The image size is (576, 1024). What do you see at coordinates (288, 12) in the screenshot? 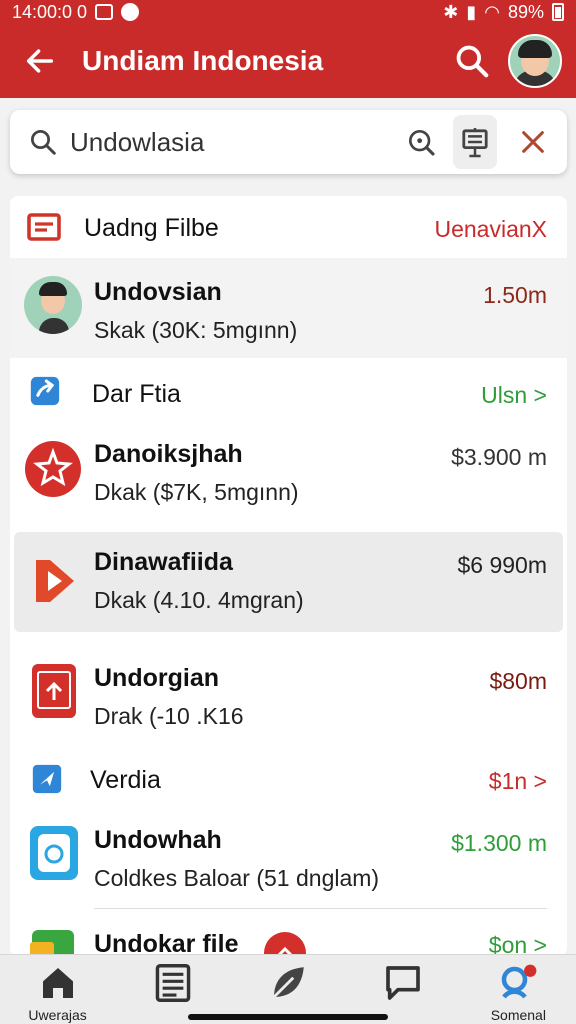
I see `status-bar: 14:00:0 0 ✱ ▮ ◠ 89%` at bounding box center [288, 12].